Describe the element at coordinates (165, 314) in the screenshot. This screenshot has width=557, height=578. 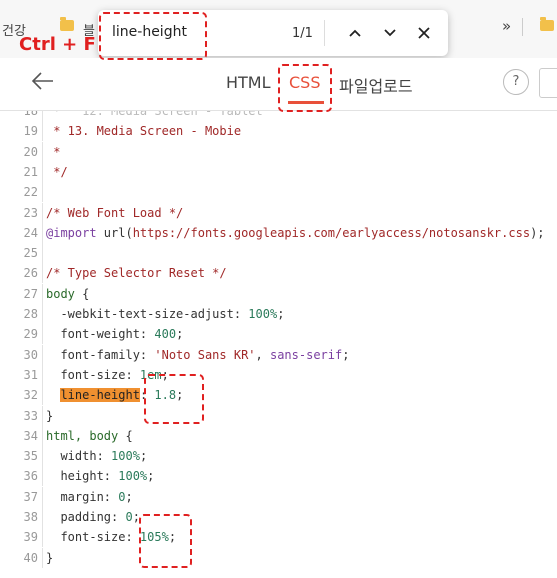
I see `code-text: -webkit-text-size-adjust: 100%;` at that location.